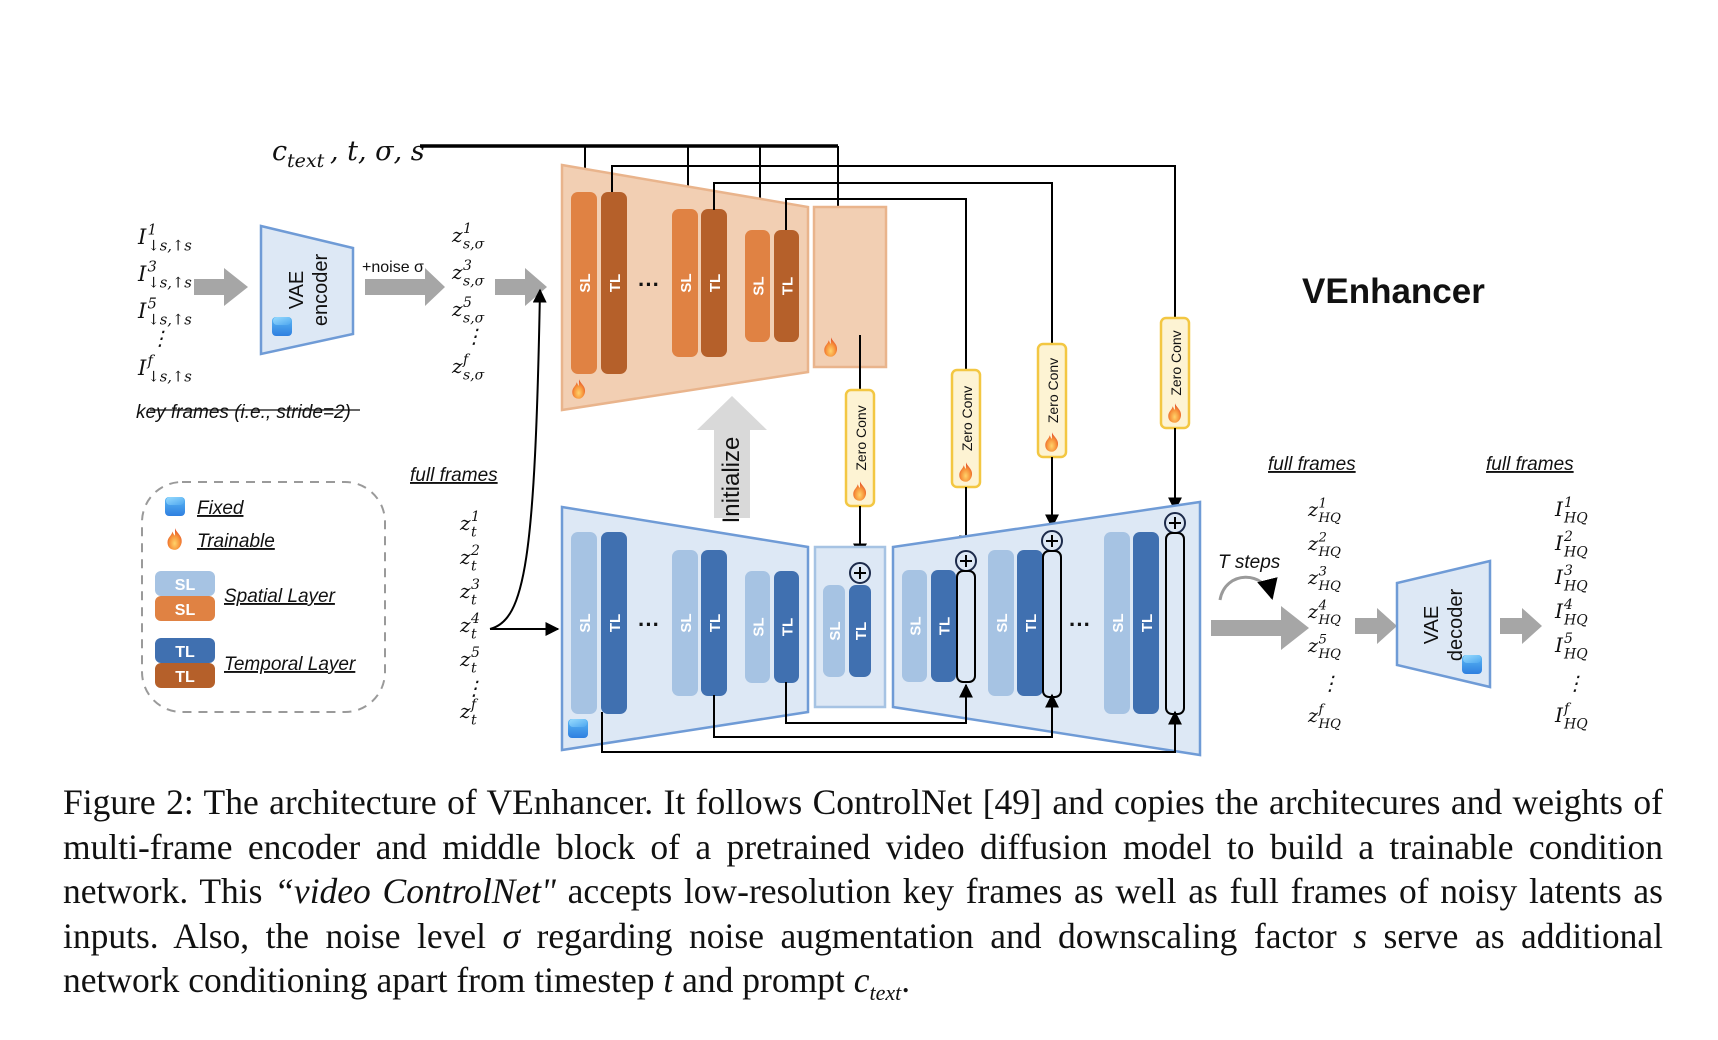 This screenshot has width=1718, height=1040. What do you see at coordinates (916, 625) in the screenshot?
I see `unet-dec-sl-1-label: SL` at bounding box center [916, 625].